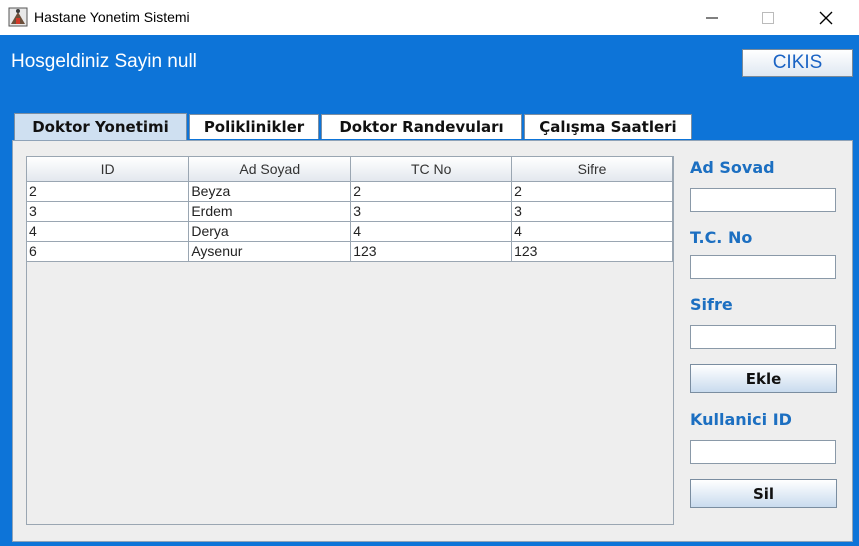 Image resolution: width=859 pixels, height=546 pixels. I want to click on ad-soyad-field, so click(763, 200).